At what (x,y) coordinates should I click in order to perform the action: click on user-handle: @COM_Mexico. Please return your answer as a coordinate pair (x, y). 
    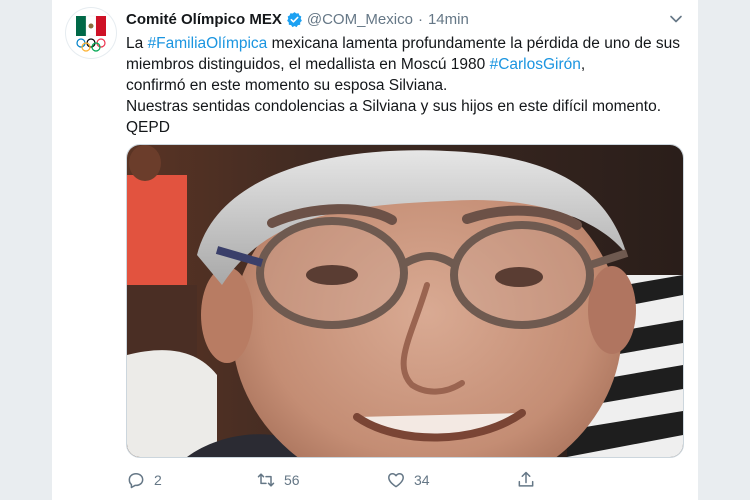
    Looking at the image, I should click on (360, 19).